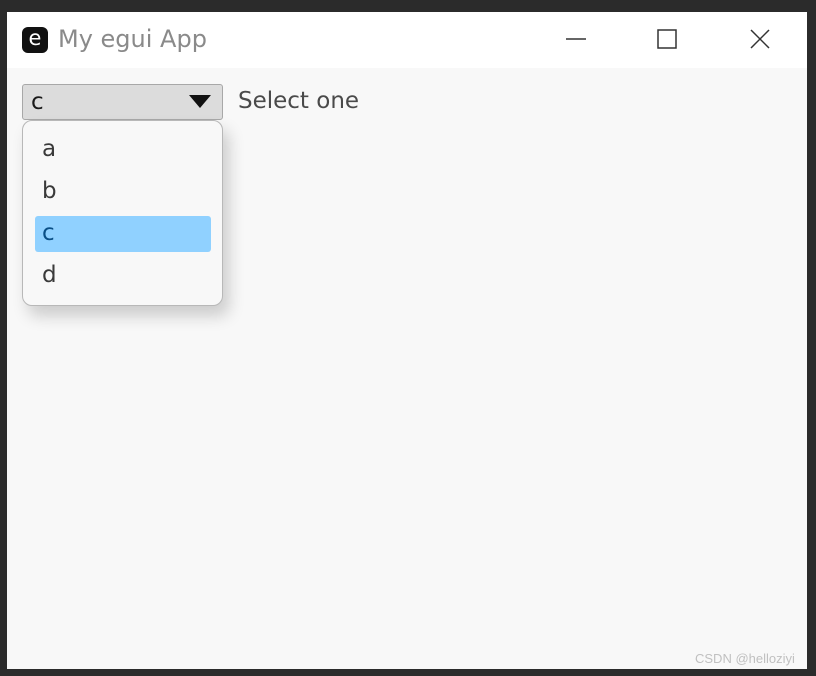 The image size is (816, 676). What do you see at coordinates (122, 102) in the screenshot?
I see `combo-box: c` at bounding box center [122, 102].